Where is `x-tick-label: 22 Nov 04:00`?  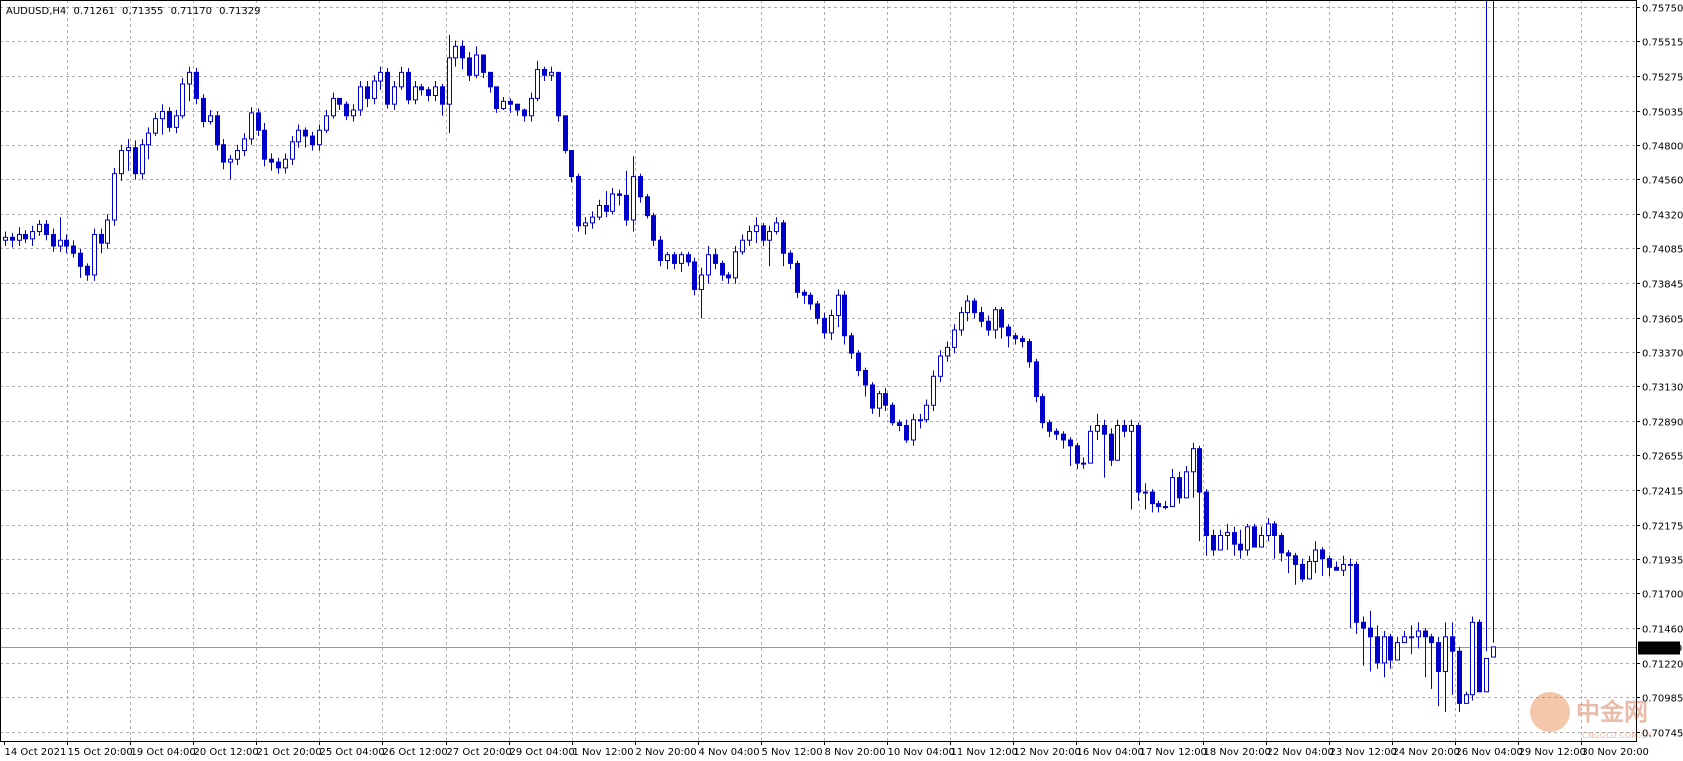 x-tick-label: 22 Nov 04:00 is located at coordinates (1300, 752).